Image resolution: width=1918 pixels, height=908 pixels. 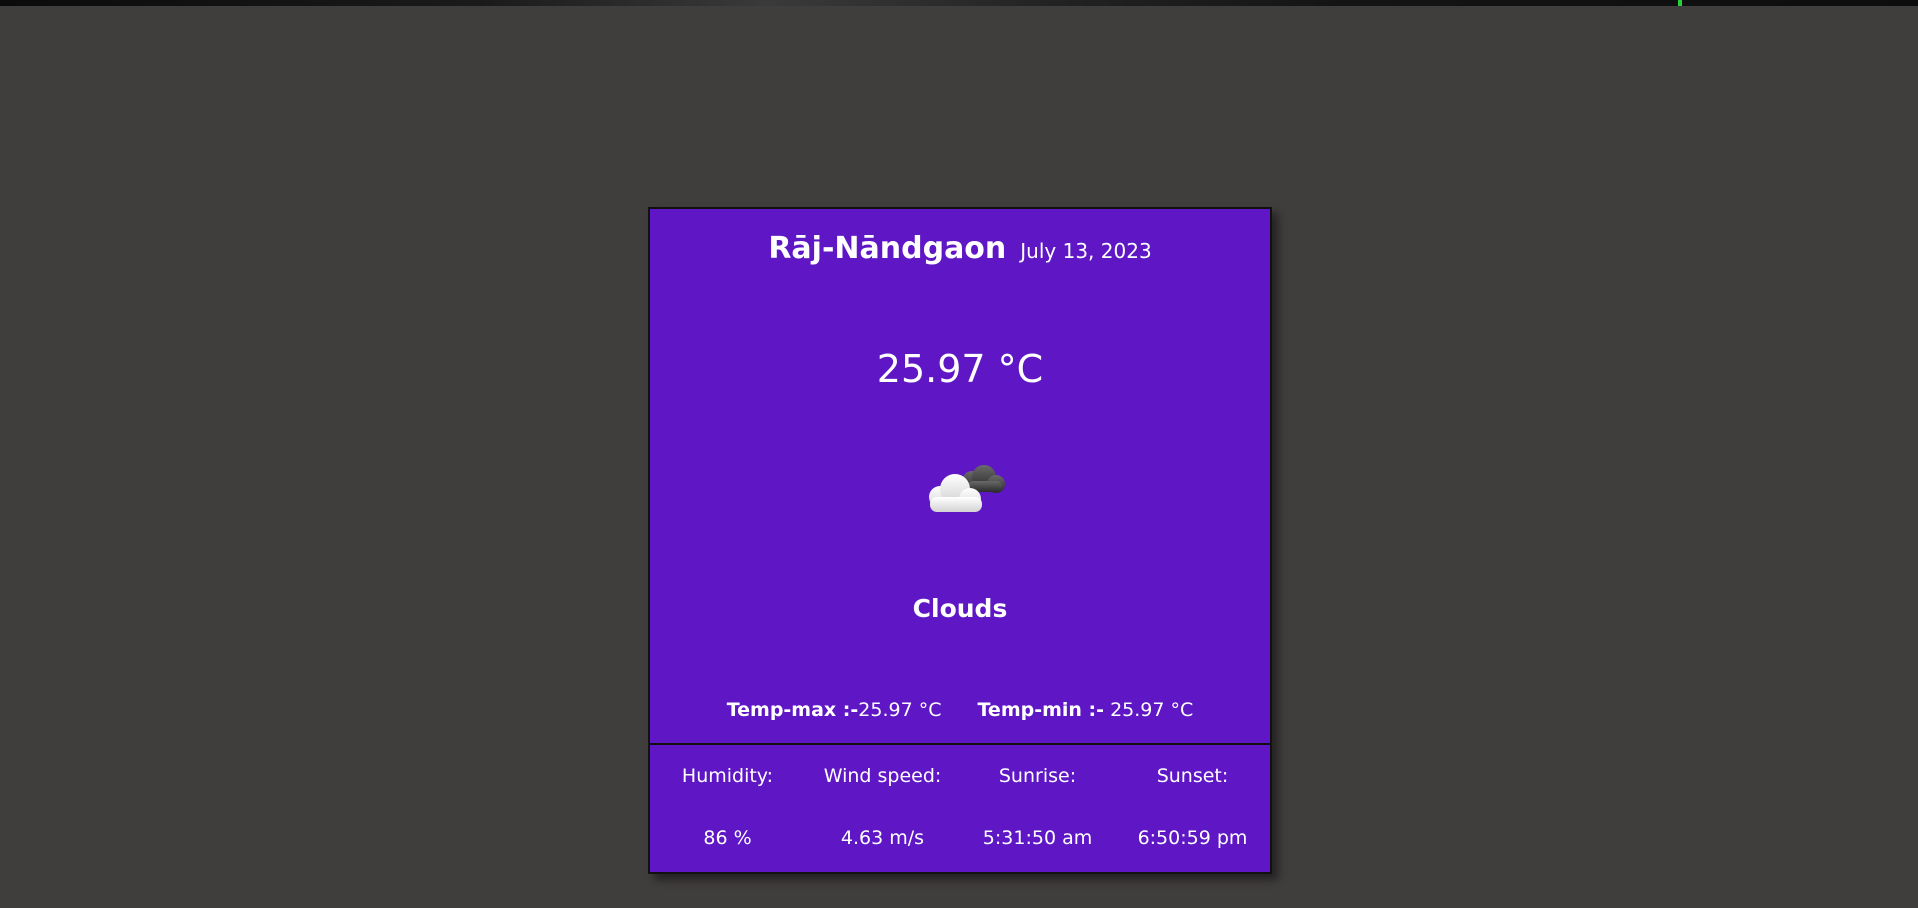 What do you see at coordinates (887, 248) in the screenshot?
I see `city-name: Rāj-Nāndgaon` at bounding box center [887, 248].